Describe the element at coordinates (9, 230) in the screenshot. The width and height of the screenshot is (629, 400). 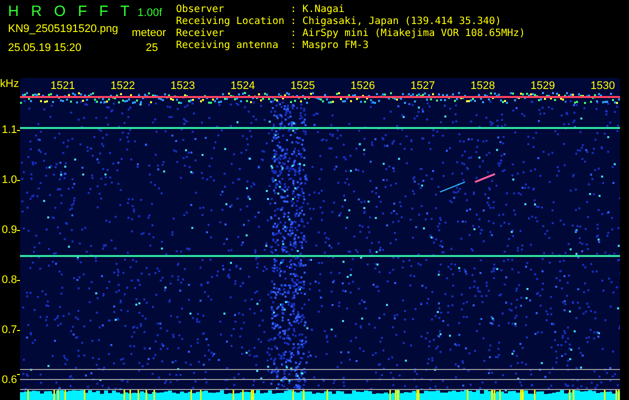
I see `axis-label: 0.9` at that location.